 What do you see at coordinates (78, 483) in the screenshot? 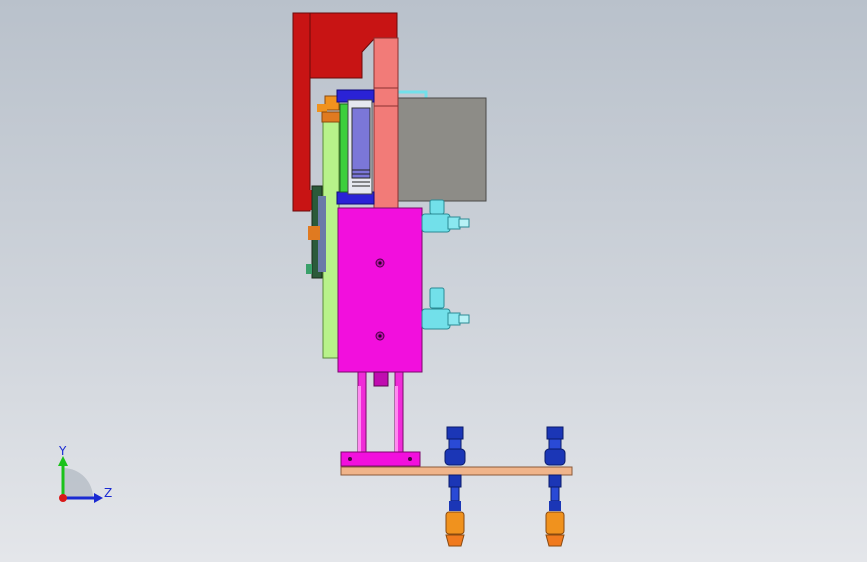
I see `triad-quadrant` at bounding box center [78, 483].